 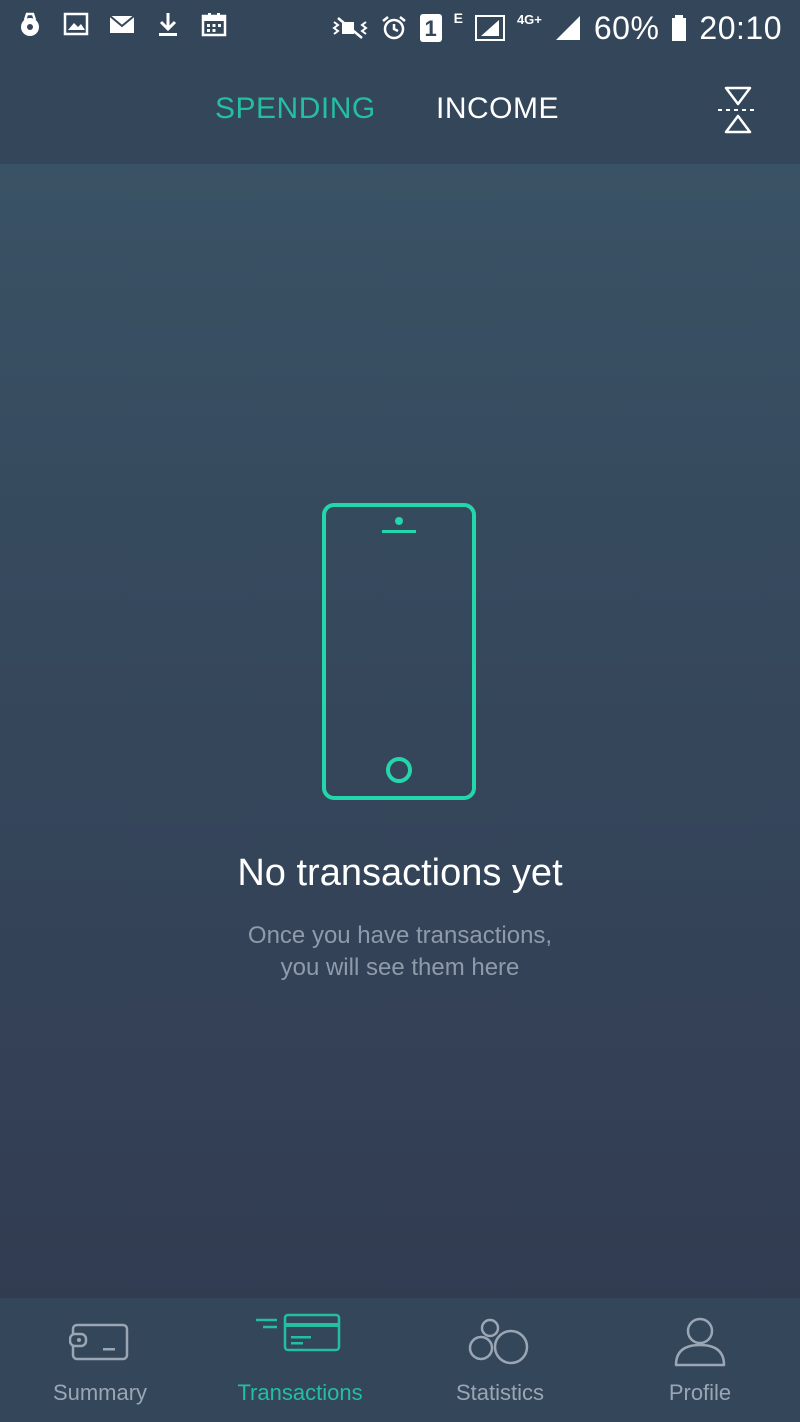 I want to click on bottom-navigation: Summary Transactions Statistics Profile, so click(x=400, y=1360).